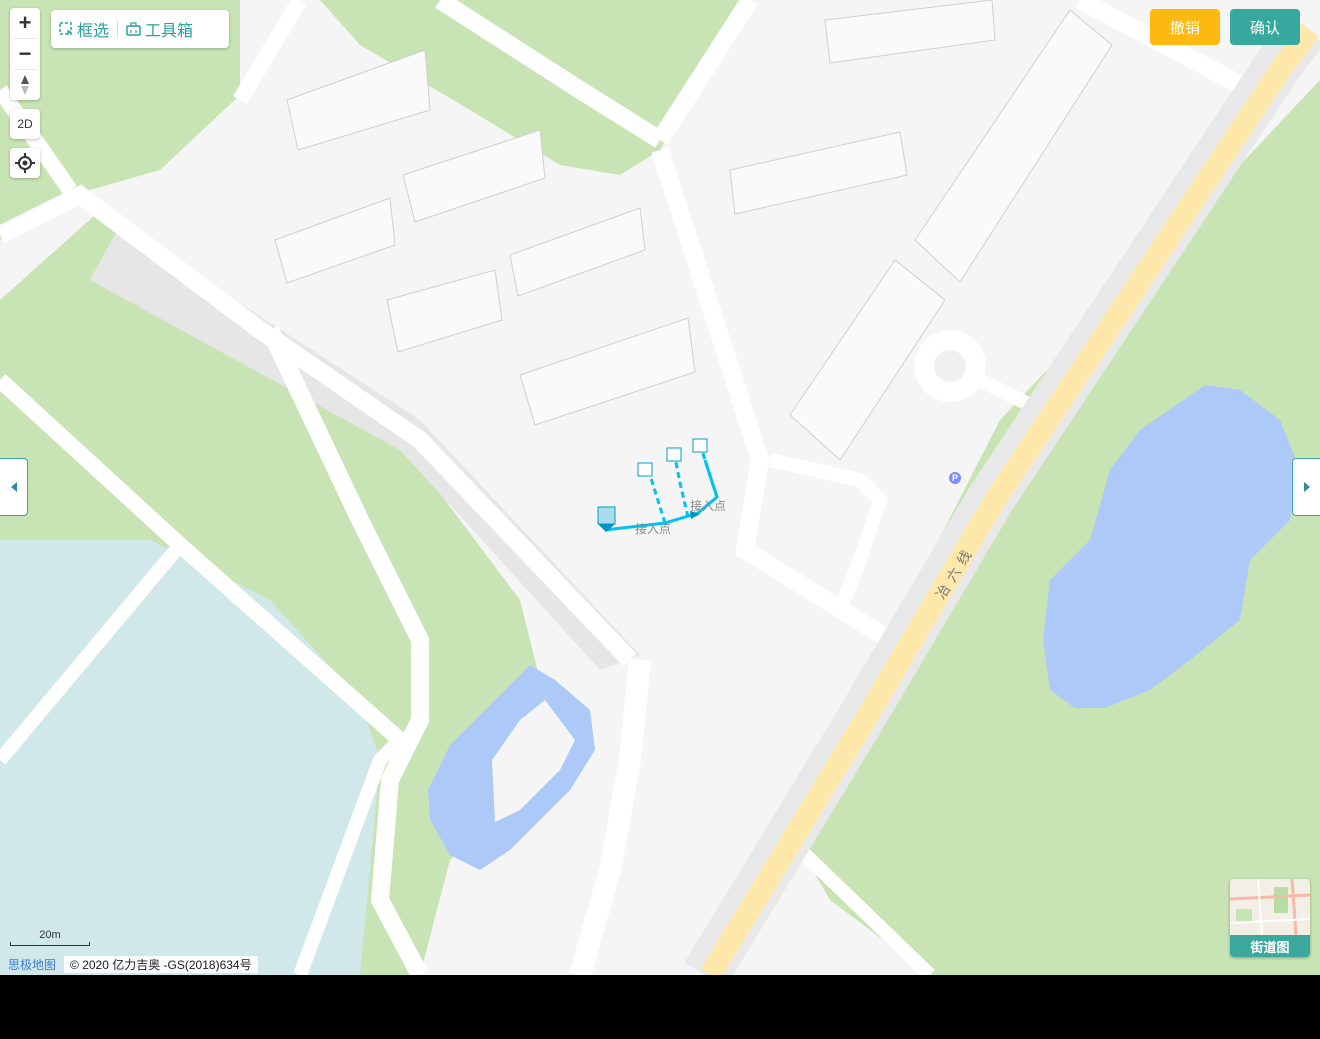 The image size is (1320, 1039). I want to click on box-select-label: 框选, so click(93, 31).